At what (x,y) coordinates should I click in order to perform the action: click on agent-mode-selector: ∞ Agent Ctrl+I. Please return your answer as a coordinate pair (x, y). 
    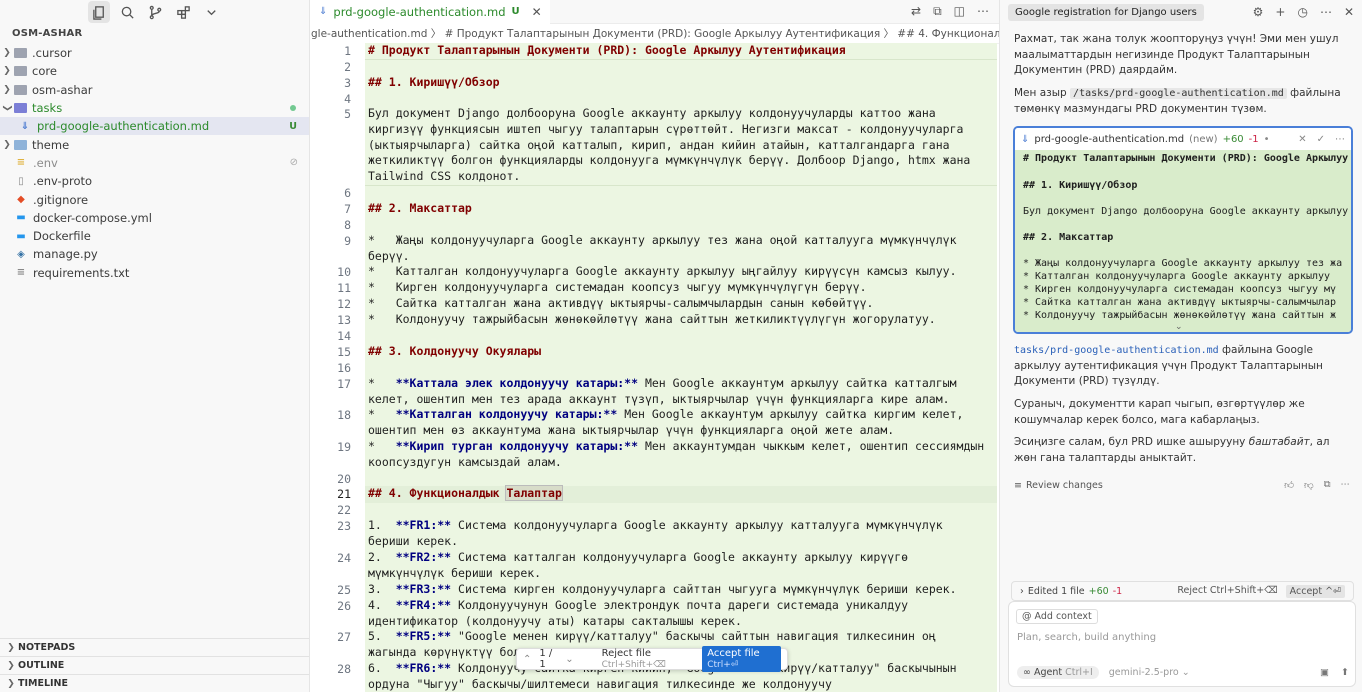
    Looking at the image, I should click on (1058, 672).